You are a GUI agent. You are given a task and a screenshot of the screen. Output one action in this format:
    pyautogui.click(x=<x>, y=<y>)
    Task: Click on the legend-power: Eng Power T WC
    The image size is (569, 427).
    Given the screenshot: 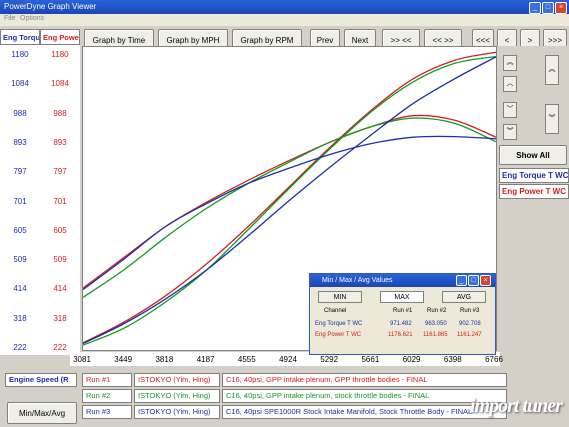 What is the action you would take?
    pyautogui.click(x=534, y=191)
    